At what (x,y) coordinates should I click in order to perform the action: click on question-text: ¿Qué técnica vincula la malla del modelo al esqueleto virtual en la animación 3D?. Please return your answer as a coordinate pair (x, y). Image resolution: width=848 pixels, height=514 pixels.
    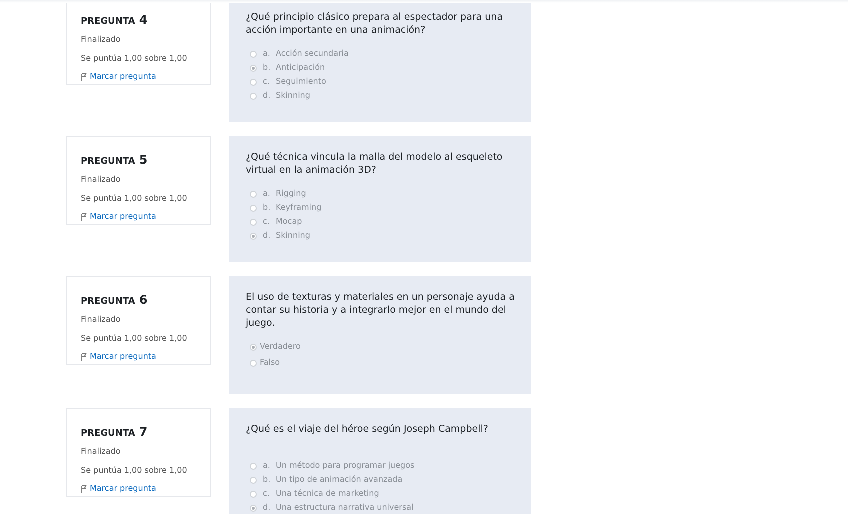
    Looking at the image, I should click on (375, 164).